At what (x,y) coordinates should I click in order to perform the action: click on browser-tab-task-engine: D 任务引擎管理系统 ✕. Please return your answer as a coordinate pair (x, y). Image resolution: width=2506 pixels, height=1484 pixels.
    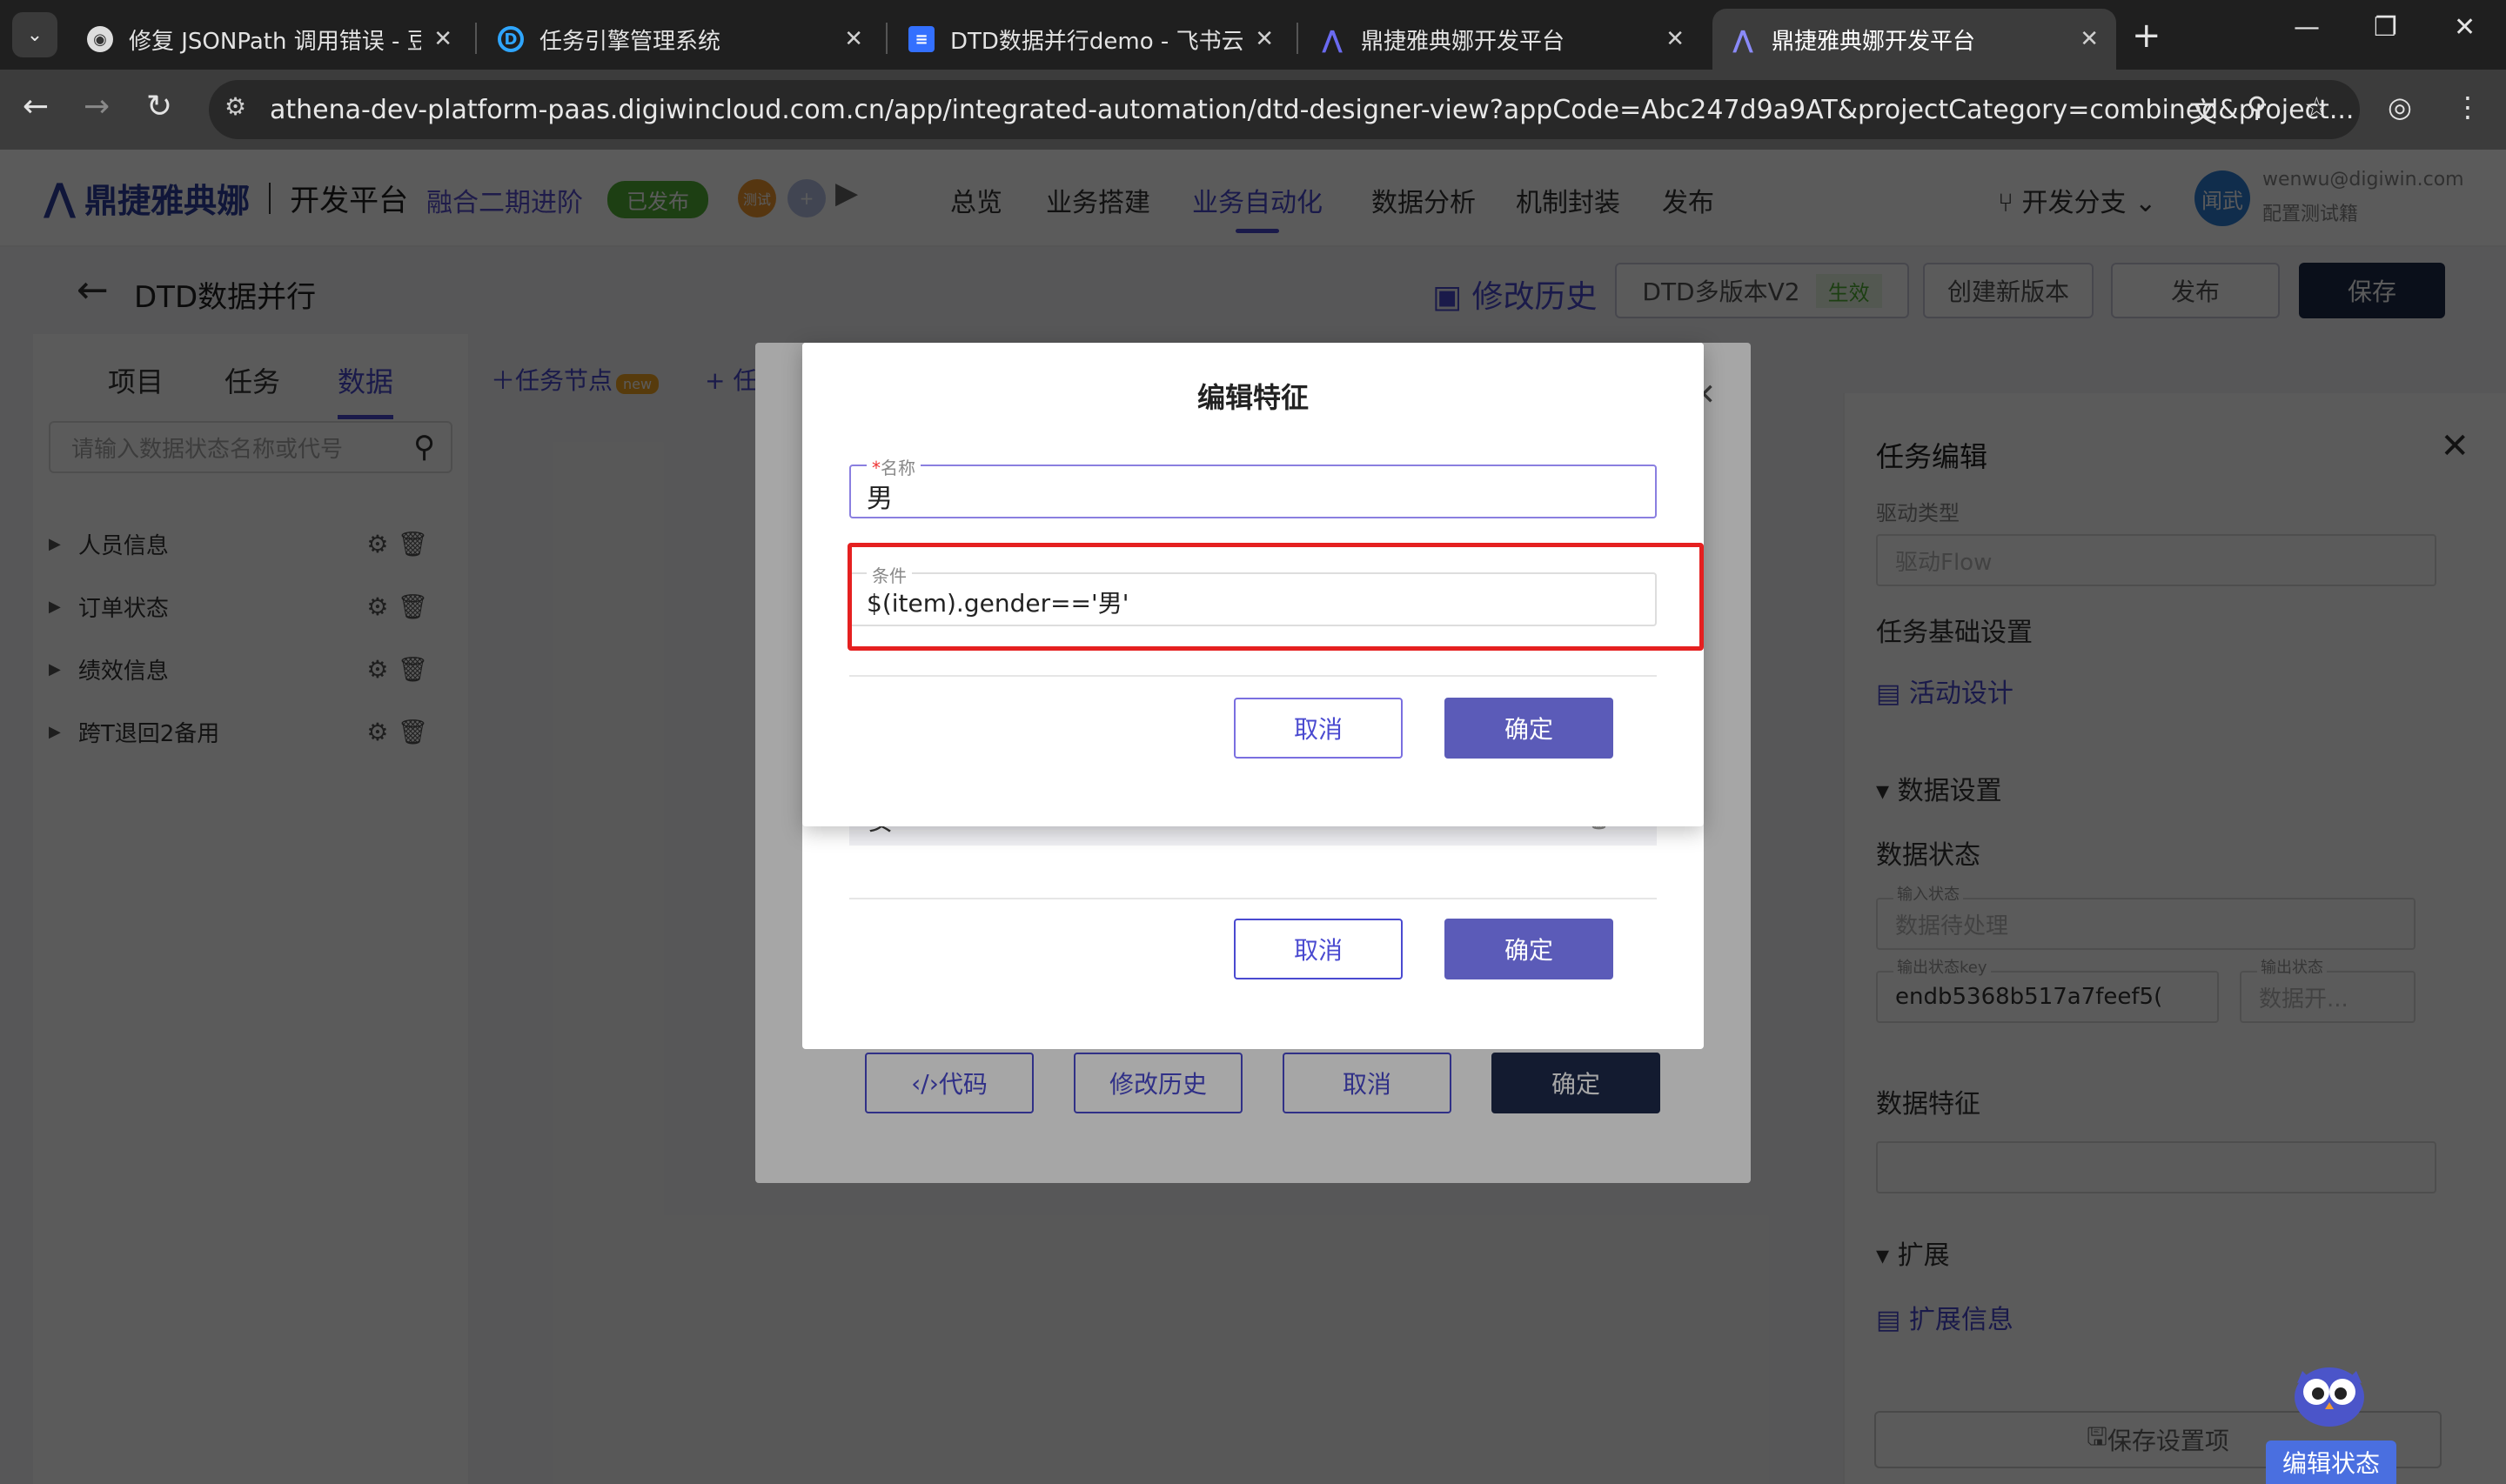
    Looking at the image, I should click on (680, 40).